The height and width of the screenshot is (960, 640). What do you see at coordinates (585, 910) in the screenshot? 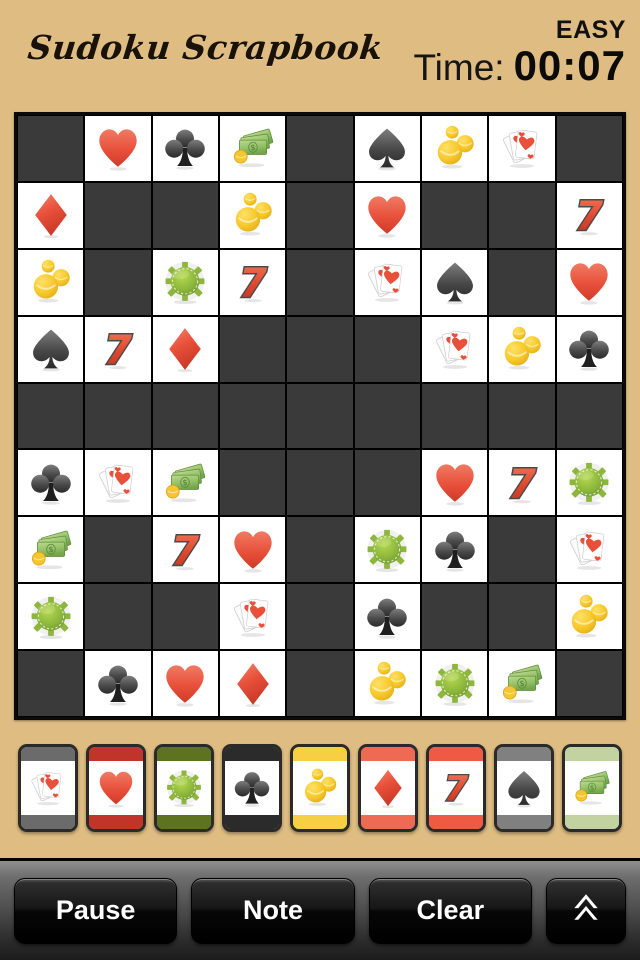
I see `scroll-up-button` at bounding box center [585, 910].